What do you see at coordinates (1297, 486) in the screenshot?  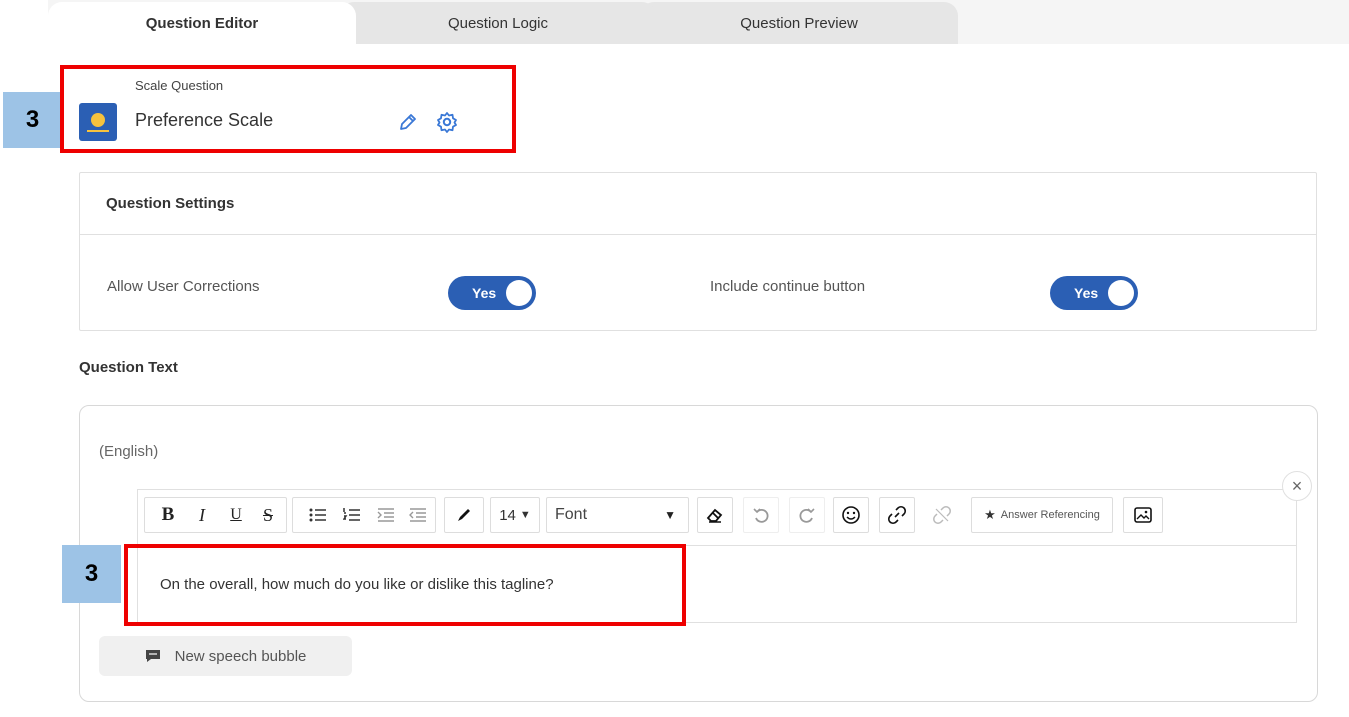 I see `close-icon: ×` at bounding box center [1297, 486].